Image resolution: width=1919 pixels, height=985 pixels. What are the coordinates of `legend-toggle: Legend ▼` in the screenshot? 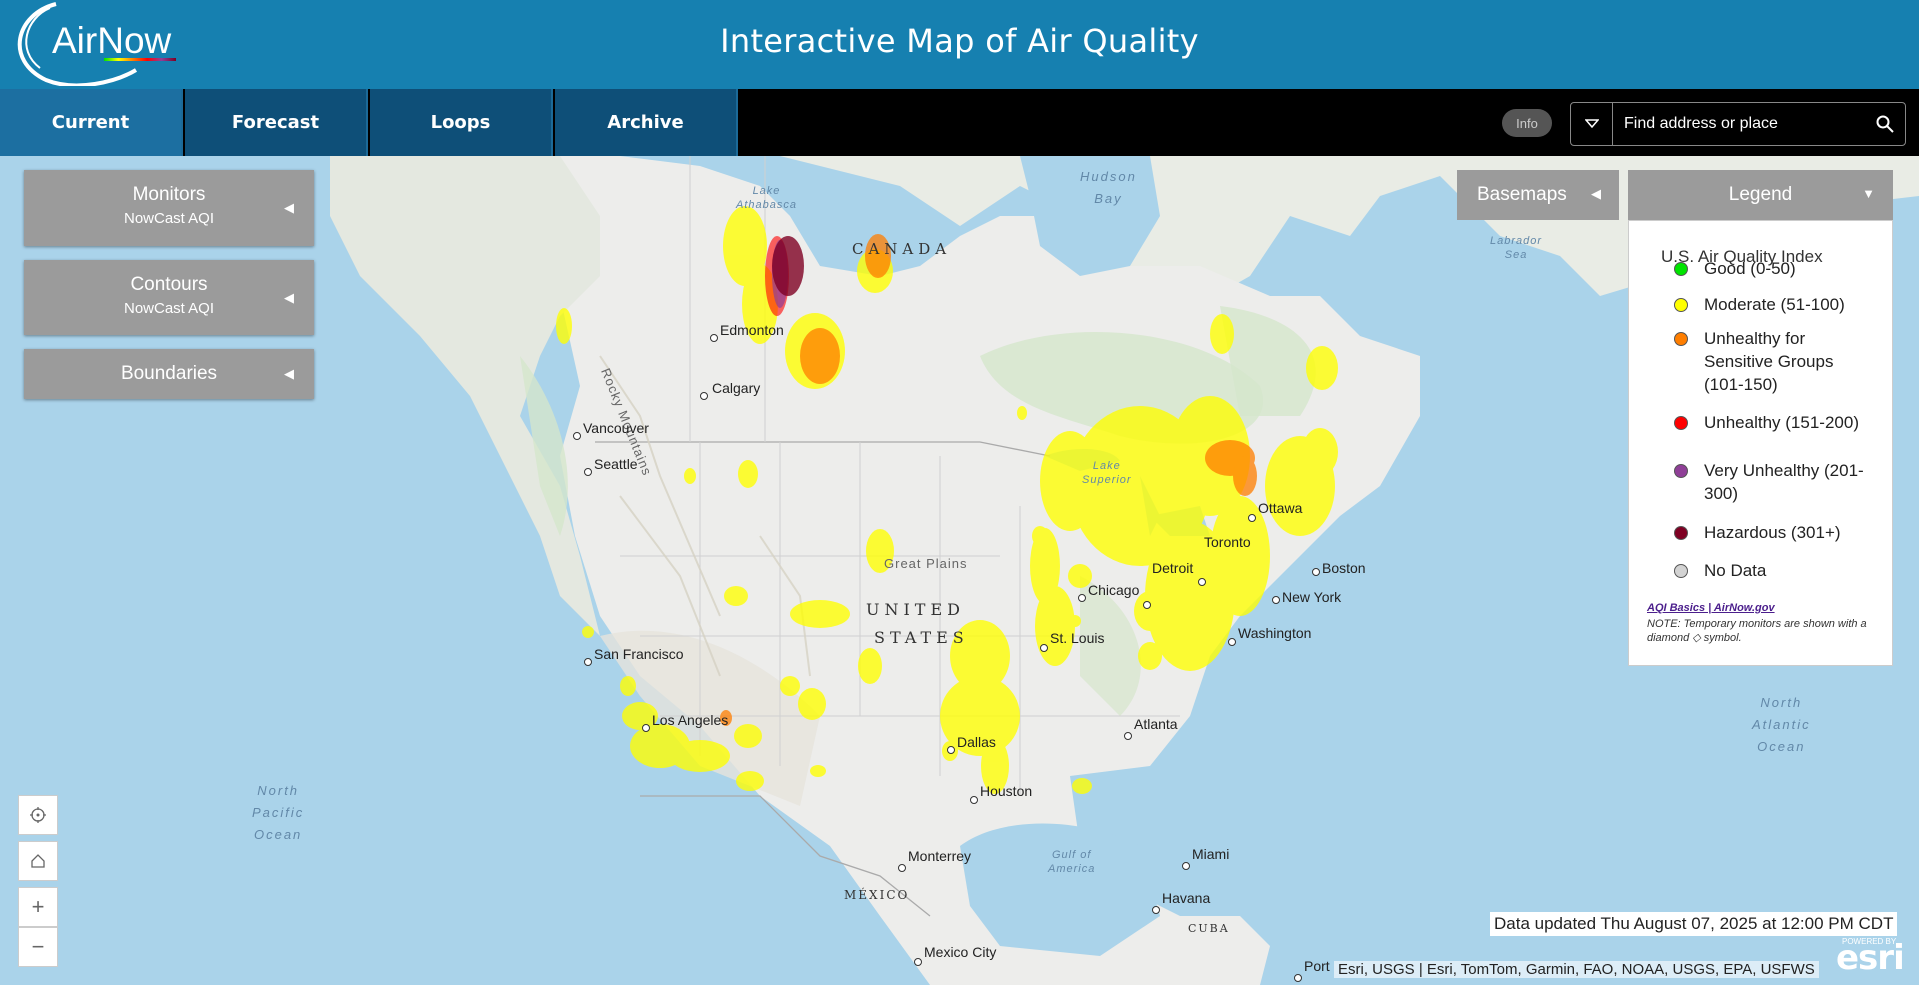 It's located at (1760, 195).